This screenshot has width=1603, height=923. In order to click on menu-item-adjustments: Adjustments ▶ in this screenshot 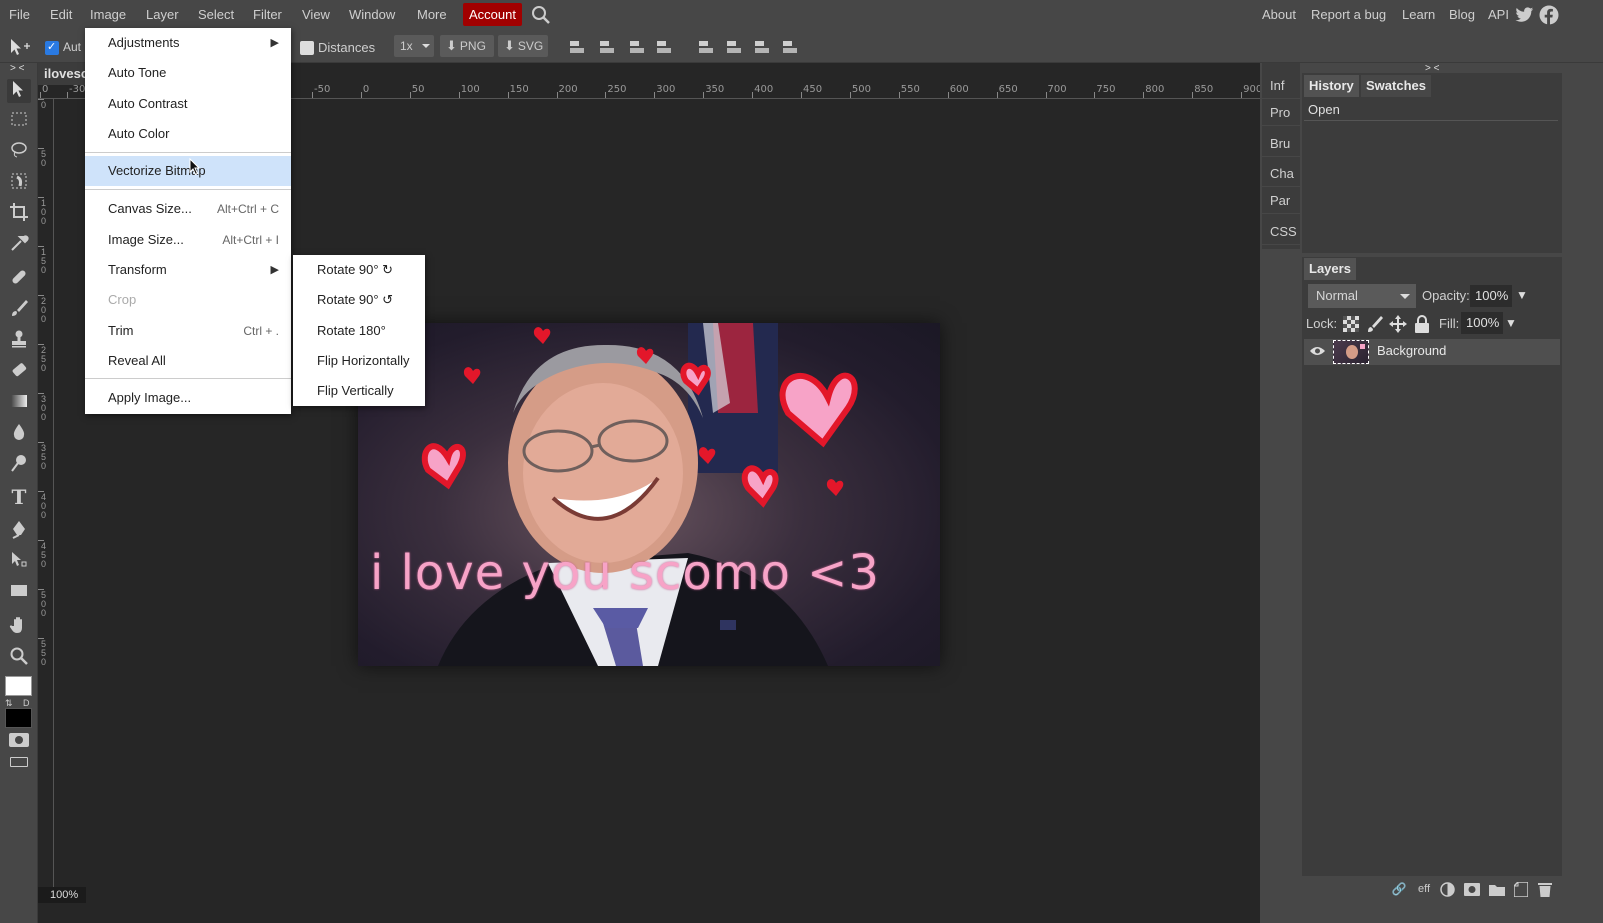, I will do `click(188, 43)`.